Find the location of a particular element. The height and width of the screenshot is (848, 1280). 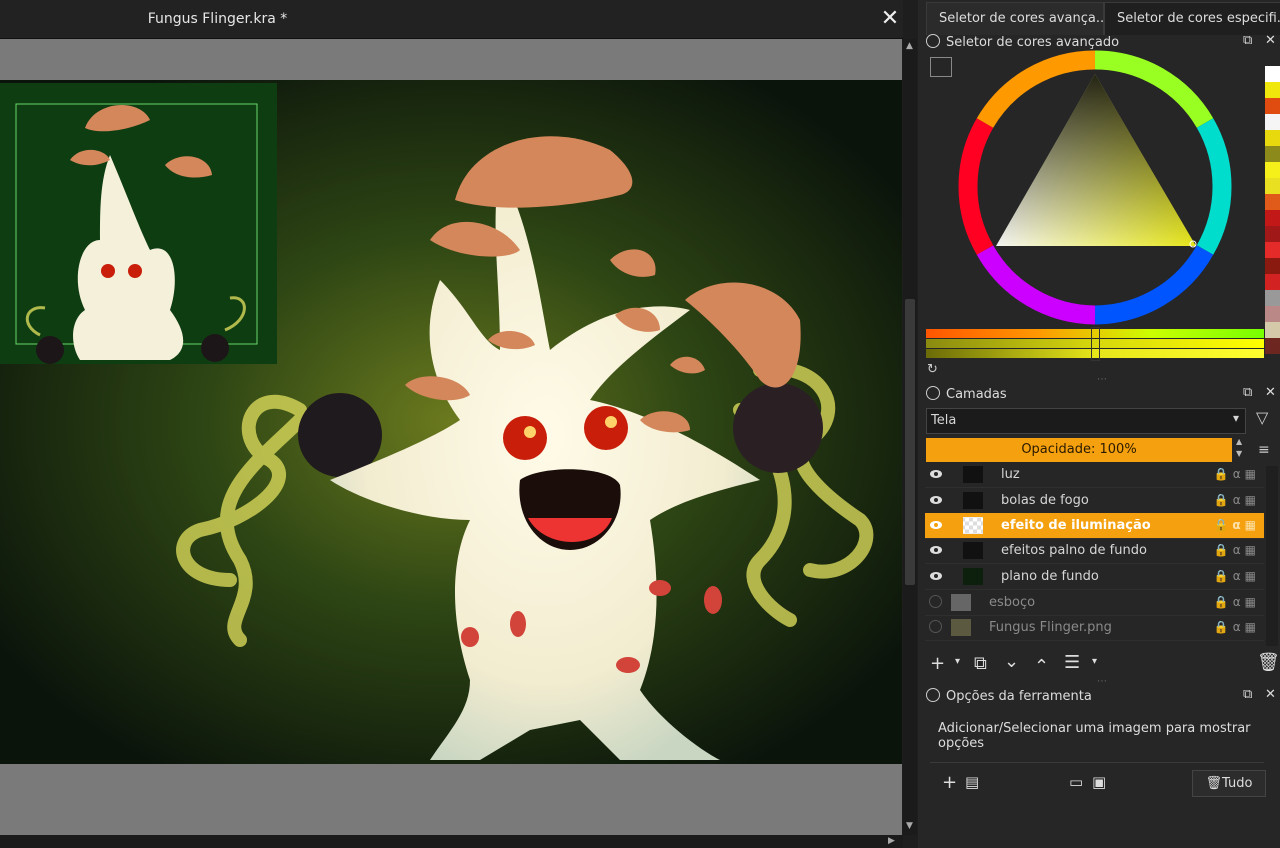

duplicate-layer-icon: ⧉ is located at coordinates (980, 663).